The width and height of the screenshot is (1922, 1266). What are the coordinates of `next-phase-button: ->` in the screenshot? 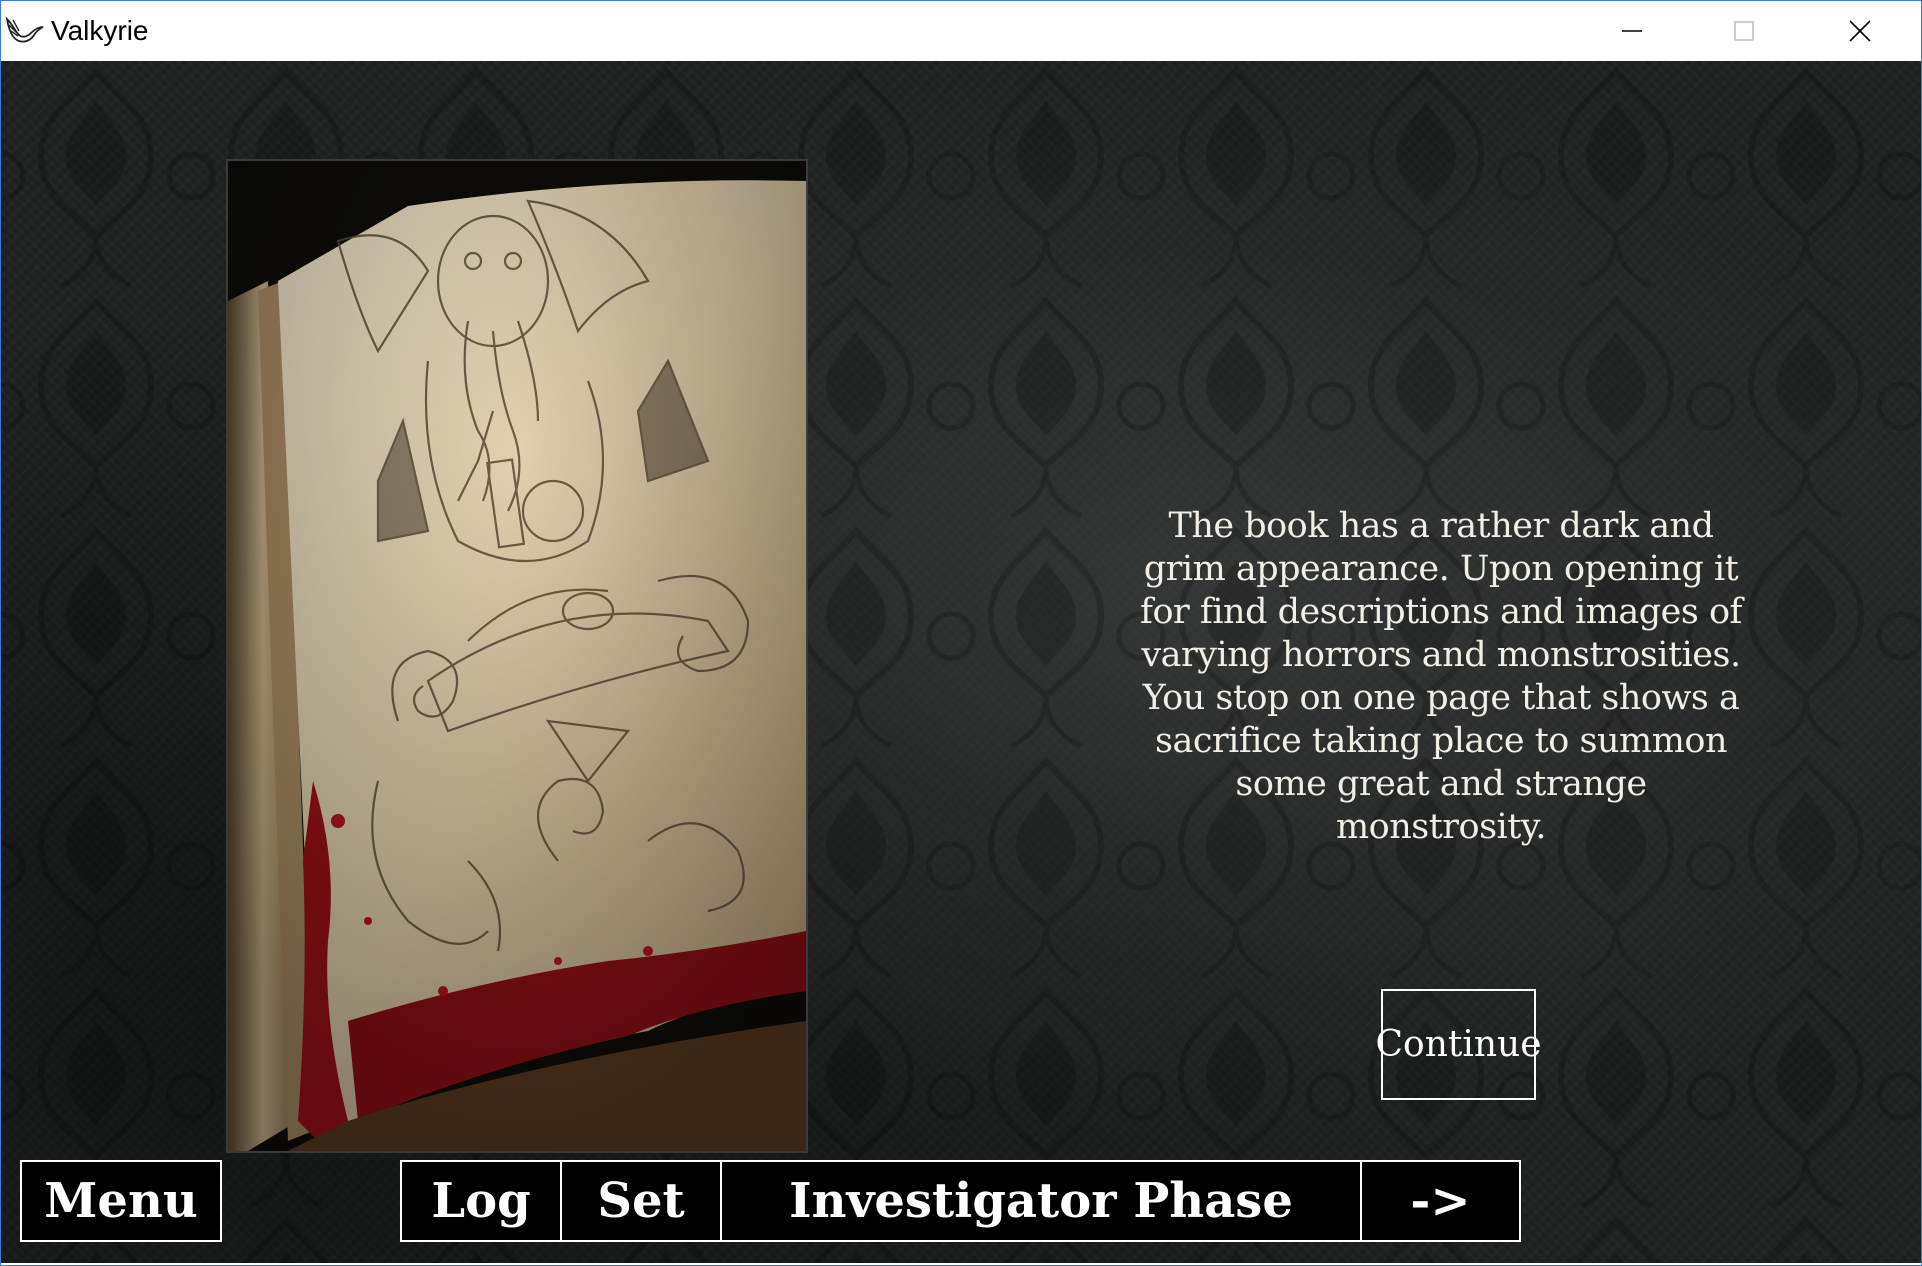 It's located at (1440, 1201).